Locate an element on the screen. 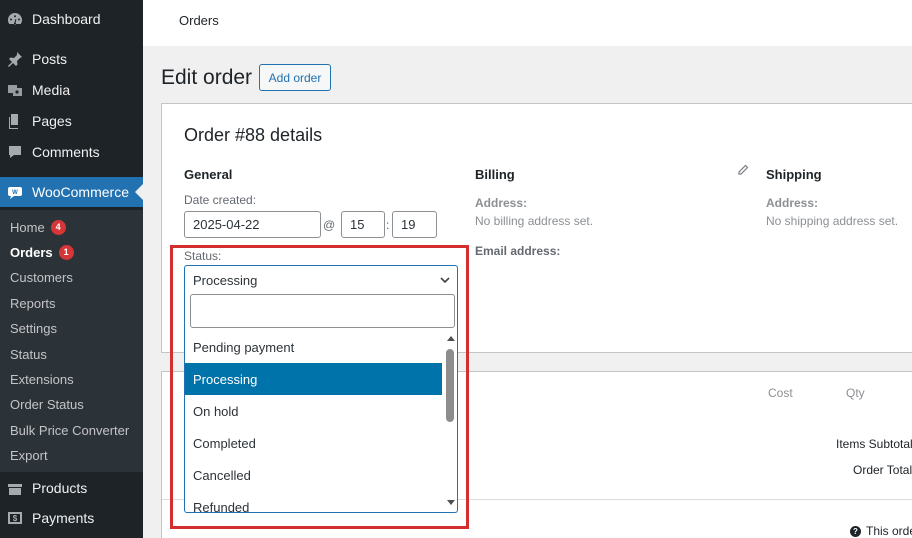 This screenshot has height=538, width=912. menu-comments: Comments is located at coordinates (71, 152).